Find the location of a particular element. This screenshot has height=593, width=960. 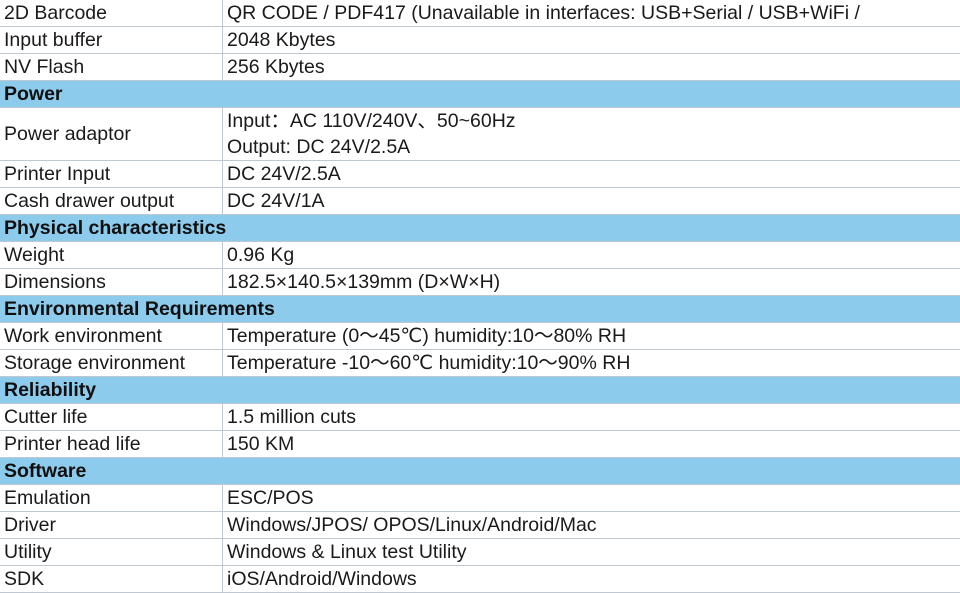

spec-value: 182.5×140.5×139mm (D×W×H) is located at coordinates (591, 282).